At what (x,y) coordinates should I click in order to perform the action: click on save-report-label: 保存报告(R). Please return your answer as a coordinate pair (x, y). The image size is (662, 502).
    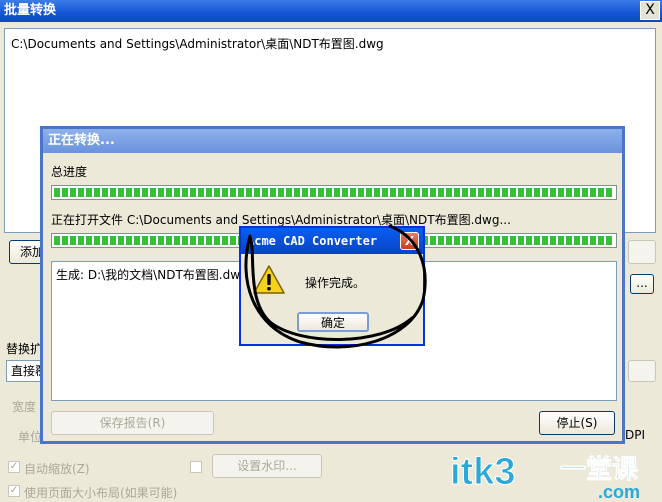
    Looking at the image, I should click on (132, 423).